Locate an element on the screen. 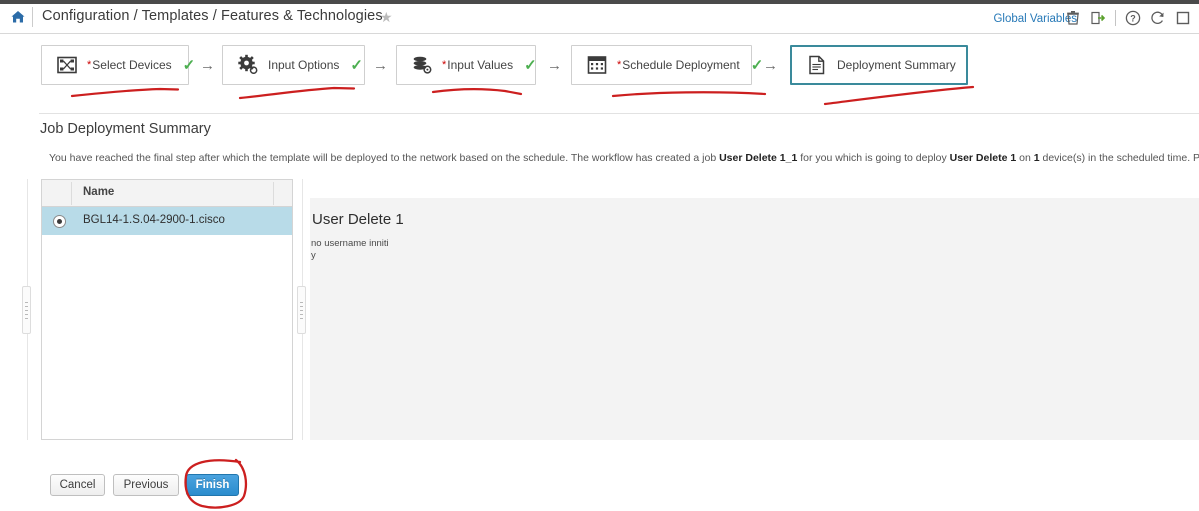  table-row: BGL14-1.S.04-2900-1.cisco is located at coordinates (167, 221).